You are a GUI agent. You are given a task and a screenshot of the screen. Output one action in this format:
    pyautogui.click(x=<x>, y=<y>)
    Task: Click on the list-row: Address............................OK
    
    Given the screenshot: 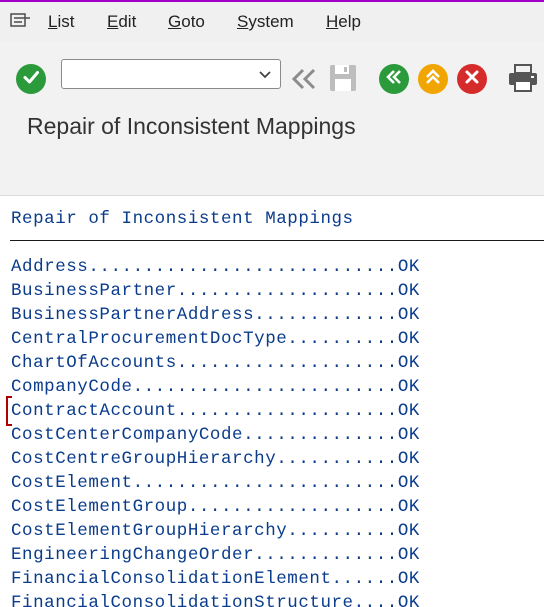 What is the action you would take?
    pyautogui.click(x=215, y=267)
    